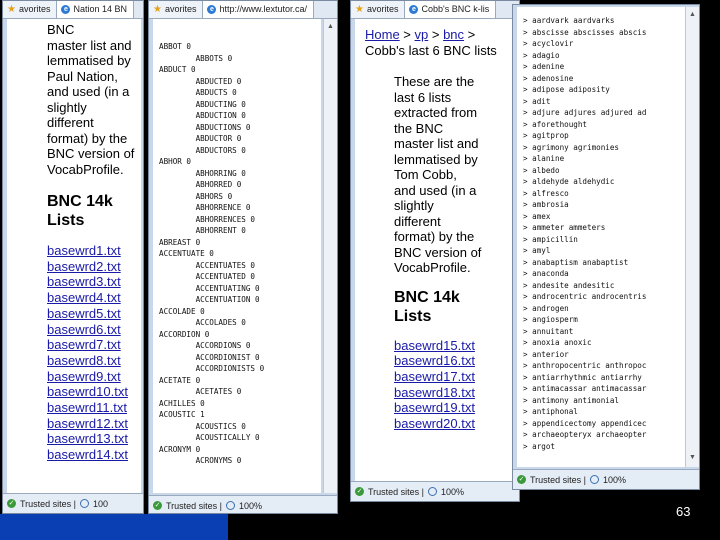 The image size is (720, 540). Describe the element at coordinates (546, 273) in the screenshot. I see `list-item: > anaconda` at that location.